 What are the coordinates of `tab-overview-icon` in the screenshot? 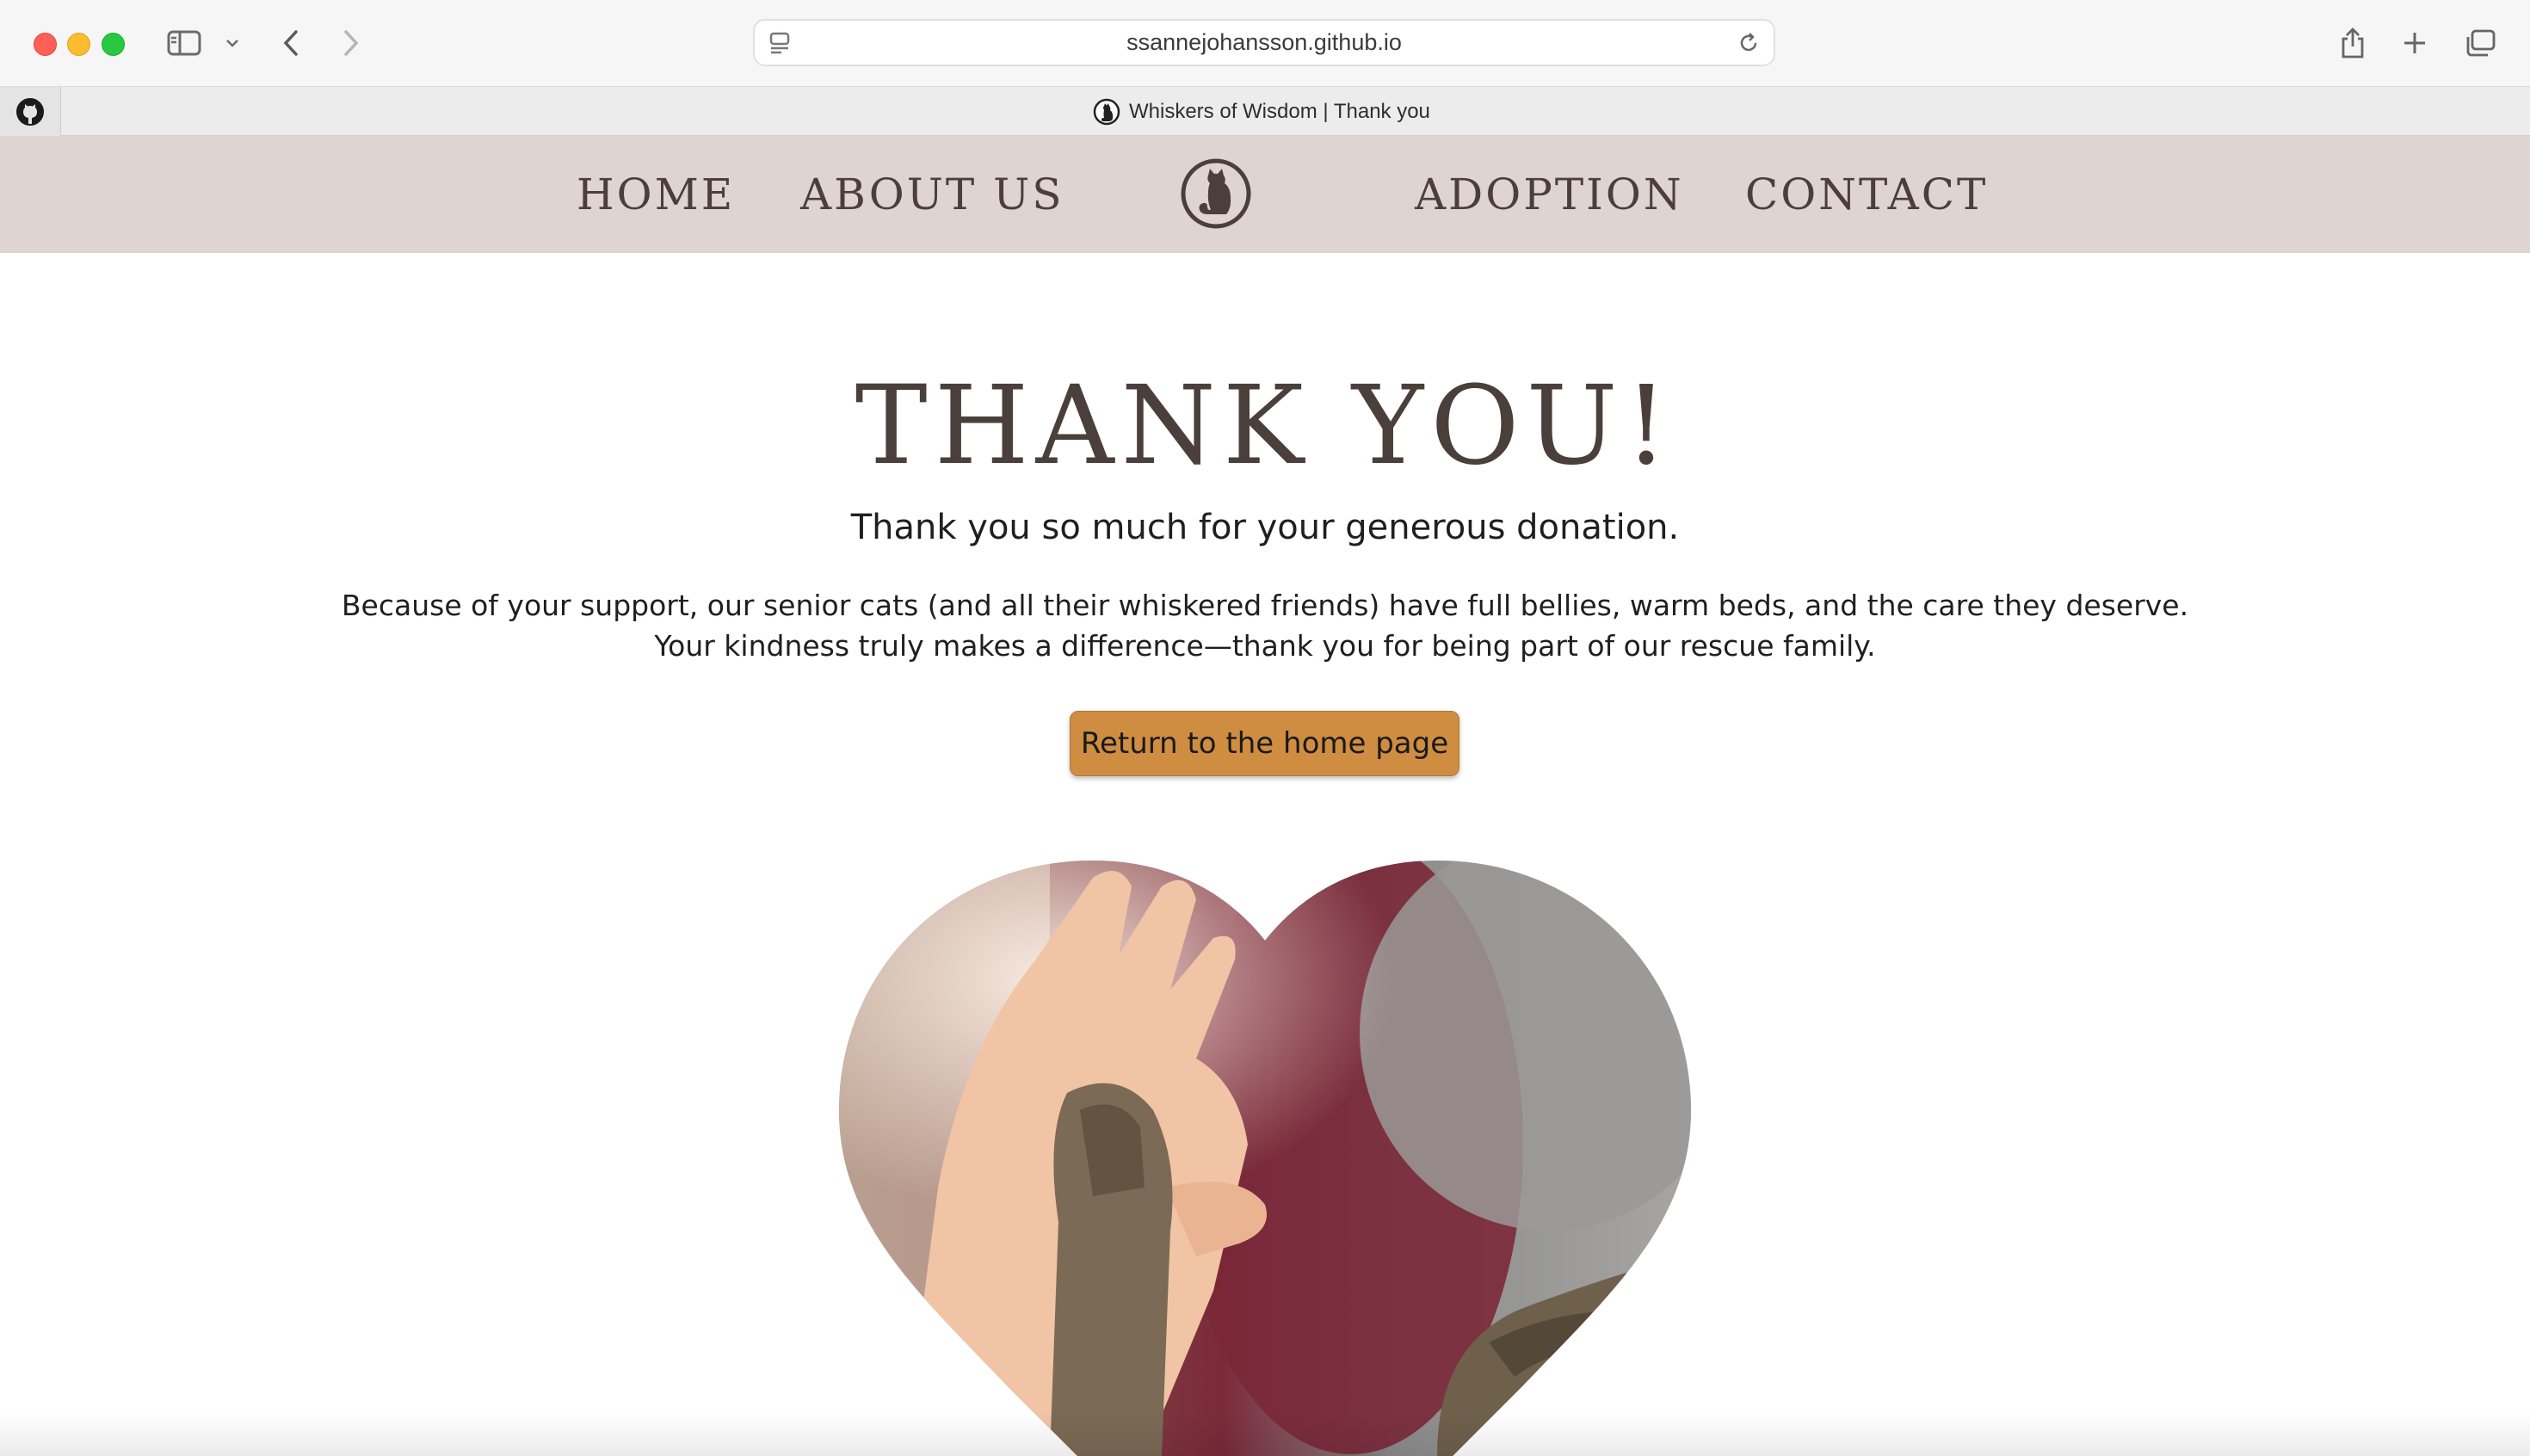 It's located at (2480, 43).